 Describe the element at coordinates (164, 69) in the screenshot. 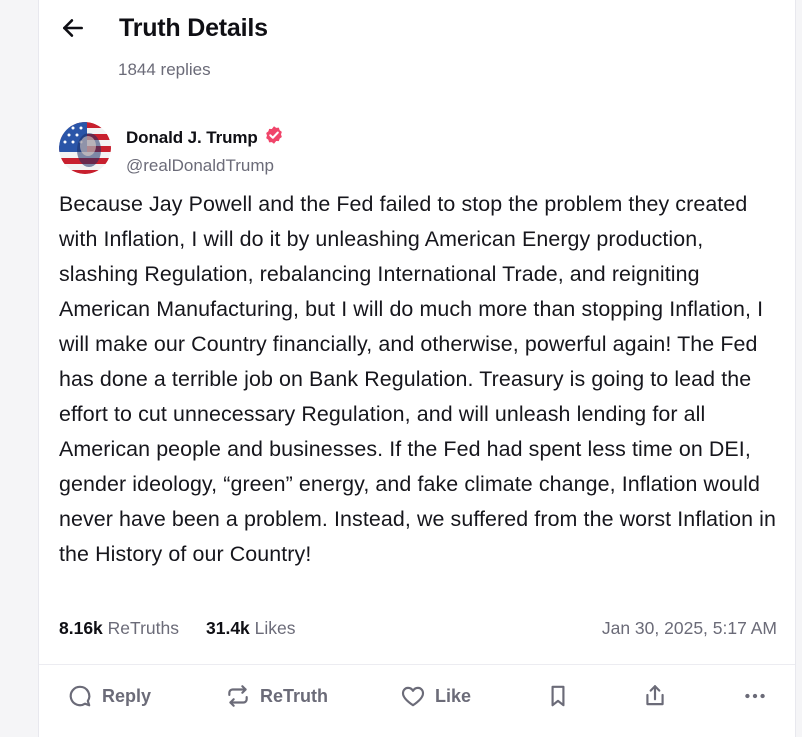

I see `replies-count: 1844 replies` at that location.